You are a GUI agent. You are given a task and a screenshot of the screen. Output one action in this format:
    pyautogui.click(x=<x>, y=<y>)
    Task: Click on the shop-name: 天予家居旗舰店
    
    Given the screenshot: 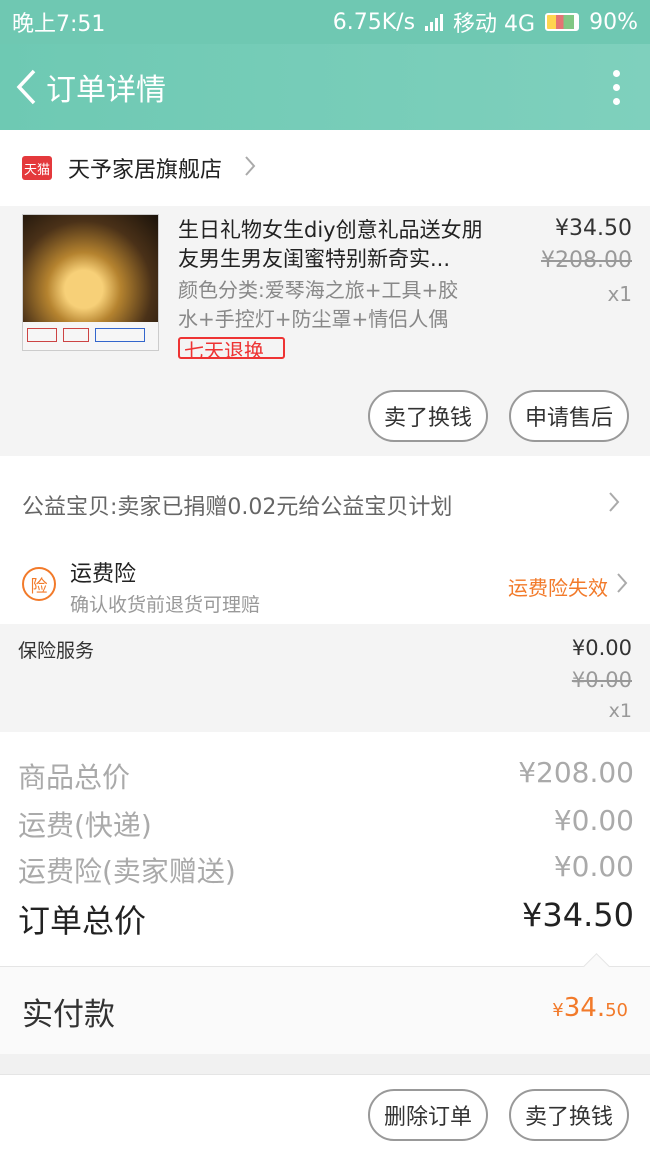 What is the action you would take?
    pyautogui.click(x=145, y=170)
    